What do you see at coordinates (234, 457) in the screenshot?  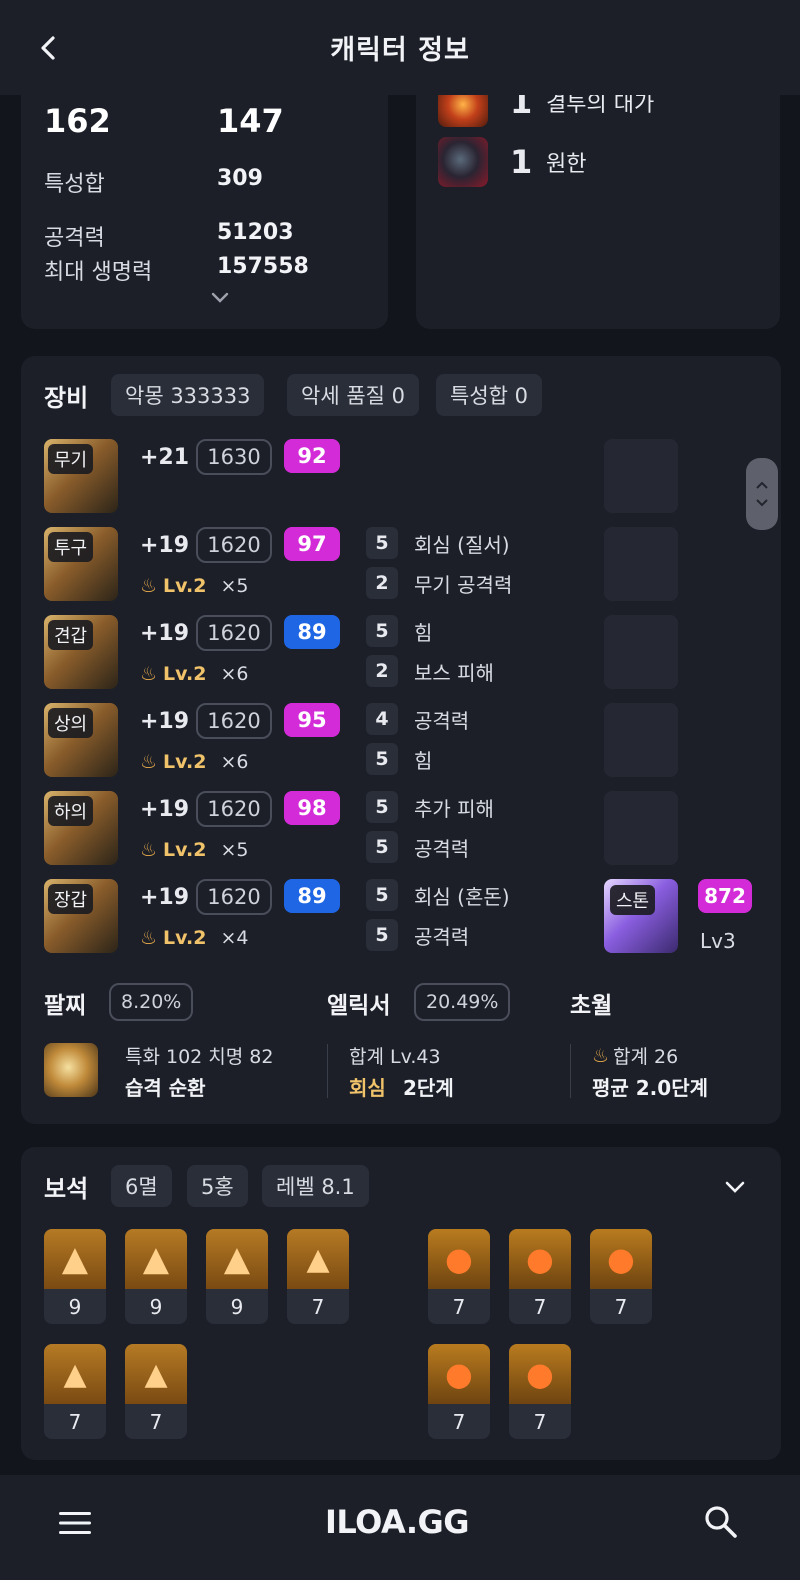 I see `item-level-badge: 1630` at bounding box center [234, 457].